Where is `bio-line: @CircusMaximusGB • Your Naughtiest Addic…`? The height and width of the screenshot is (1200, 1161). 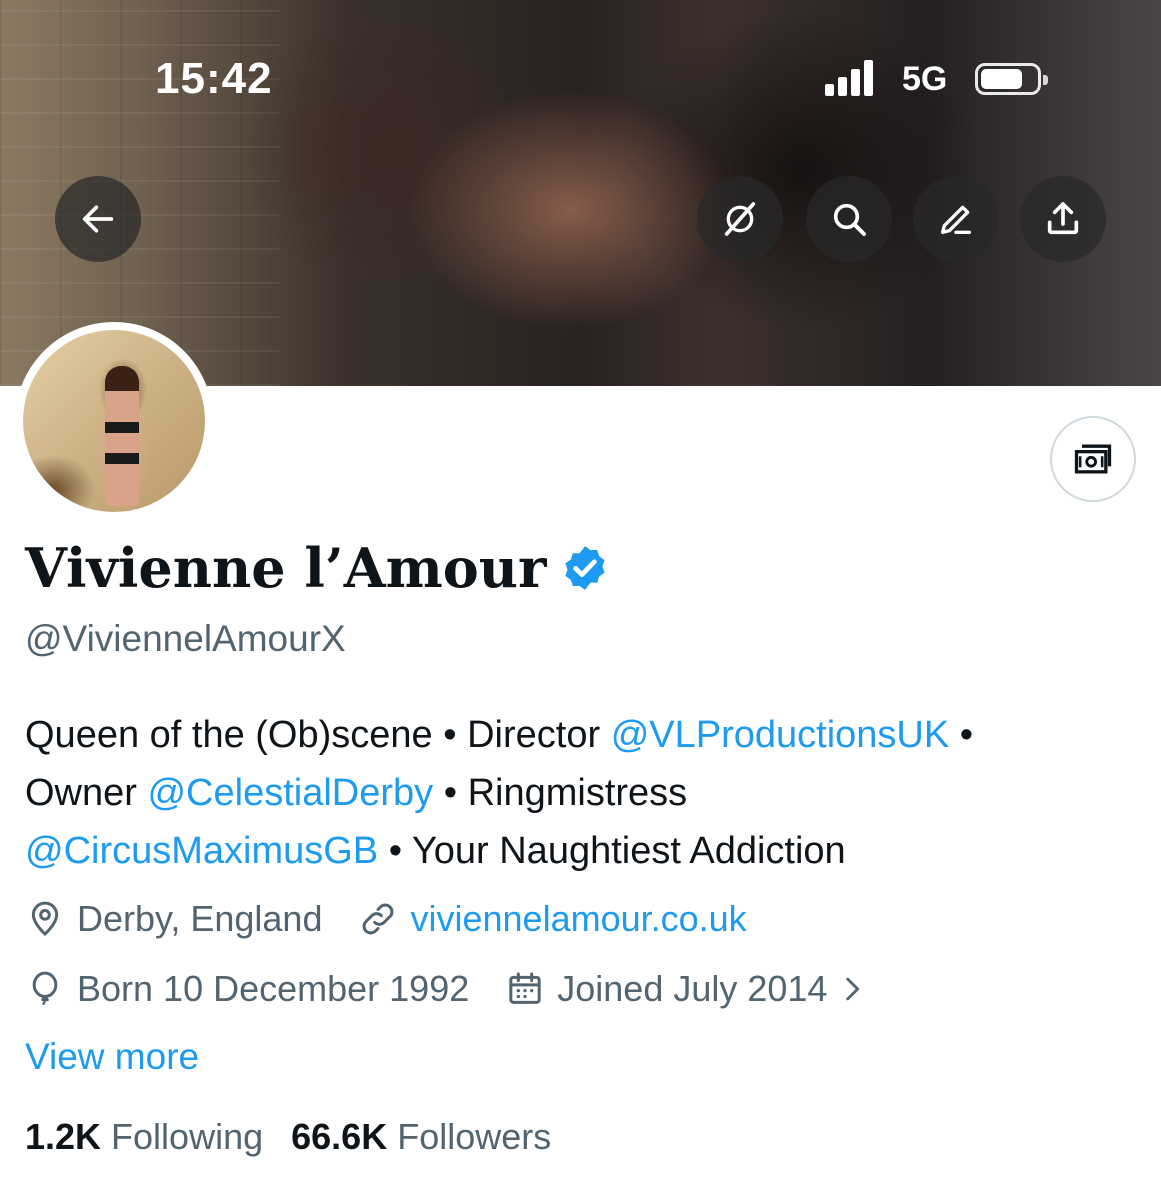 bio-line: @CircusMaximusGB • Your Naughtiest Addic… is located at coordinates (580, 851).